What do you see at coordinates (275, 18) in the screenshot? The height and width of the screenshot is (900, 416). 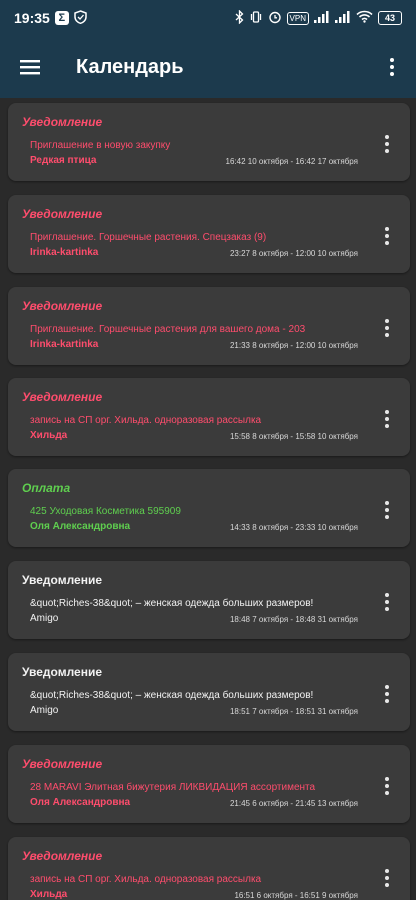 I see `alarm-icon` at bounding box center [275, 18].